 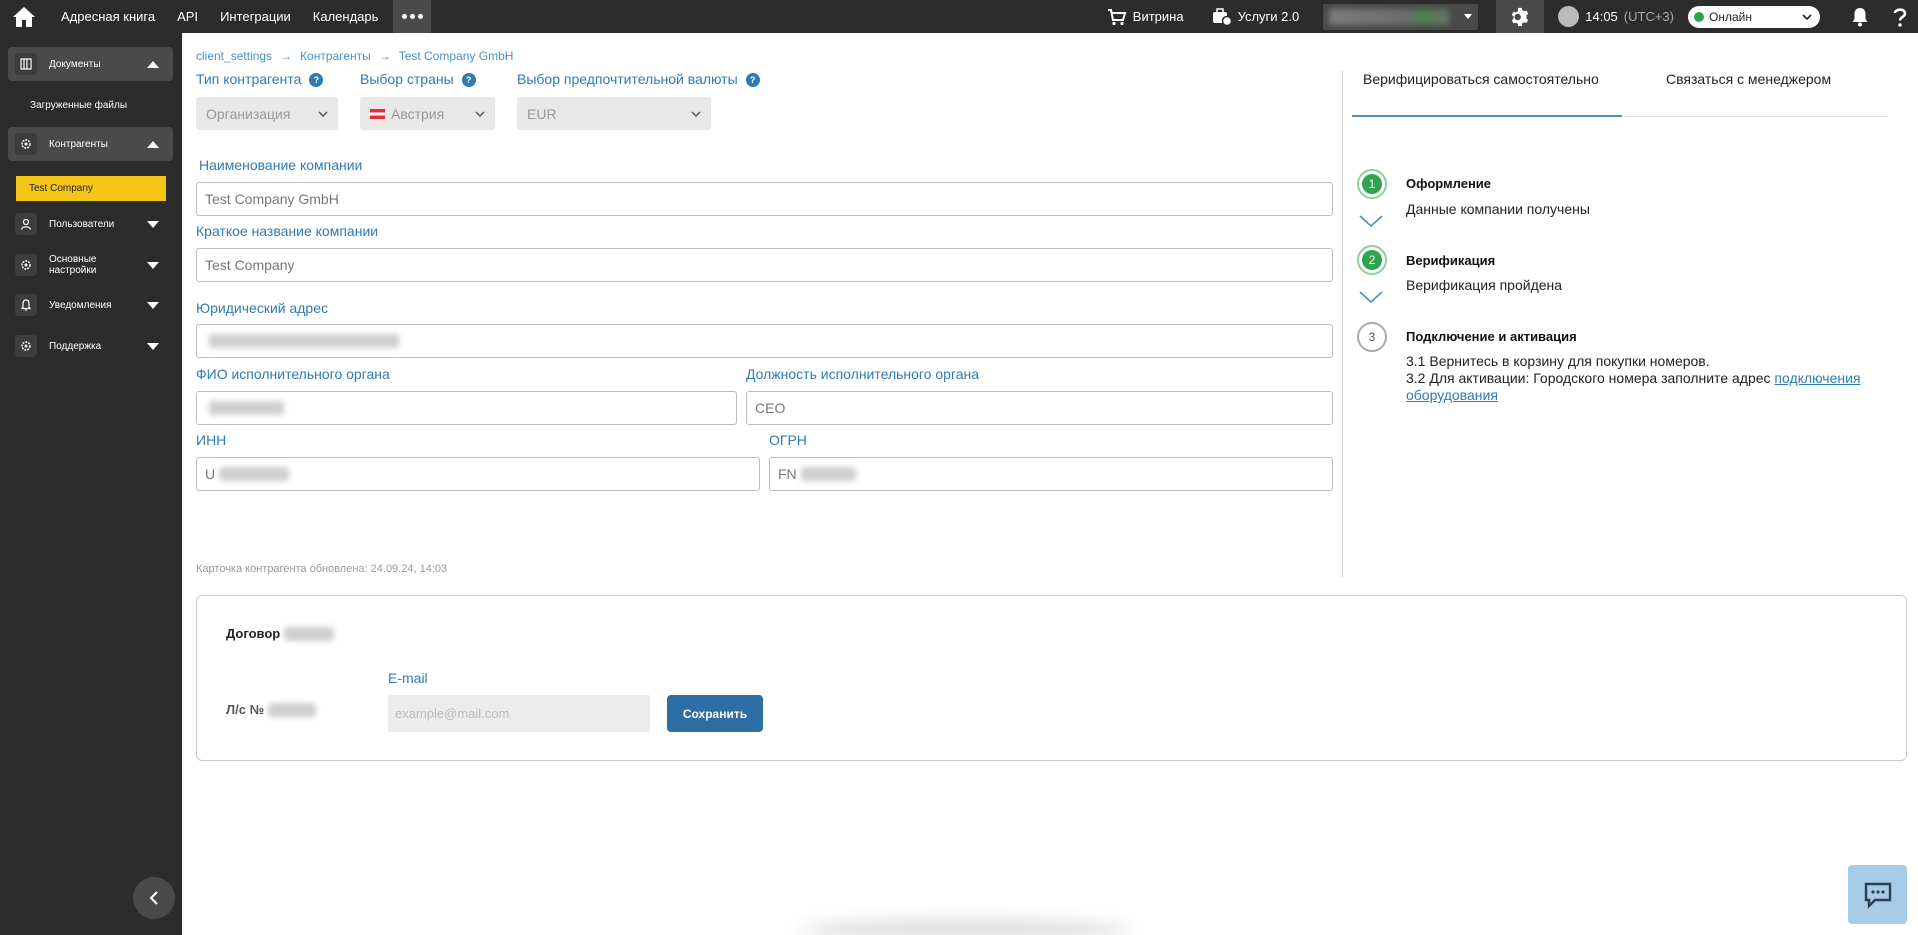 I want to click on sidebar-item-notifications: Уведомления, so click(x=90, y=305).